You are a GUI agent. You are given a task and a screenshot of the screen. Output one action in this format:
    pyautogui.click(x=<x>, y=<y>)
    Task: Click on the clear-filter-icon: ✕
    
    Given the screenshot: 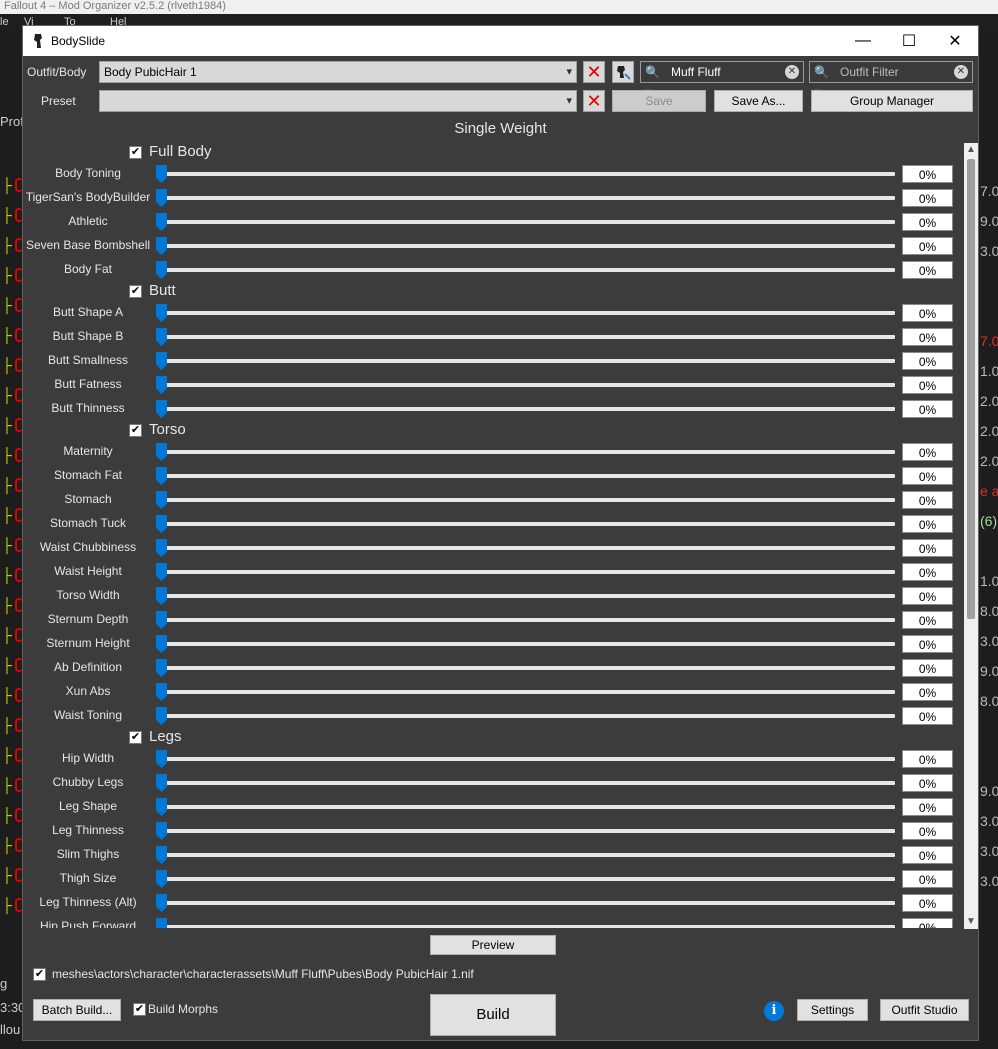 What is the action you would take?
    pyautogui.click(x=961, y=72)
    